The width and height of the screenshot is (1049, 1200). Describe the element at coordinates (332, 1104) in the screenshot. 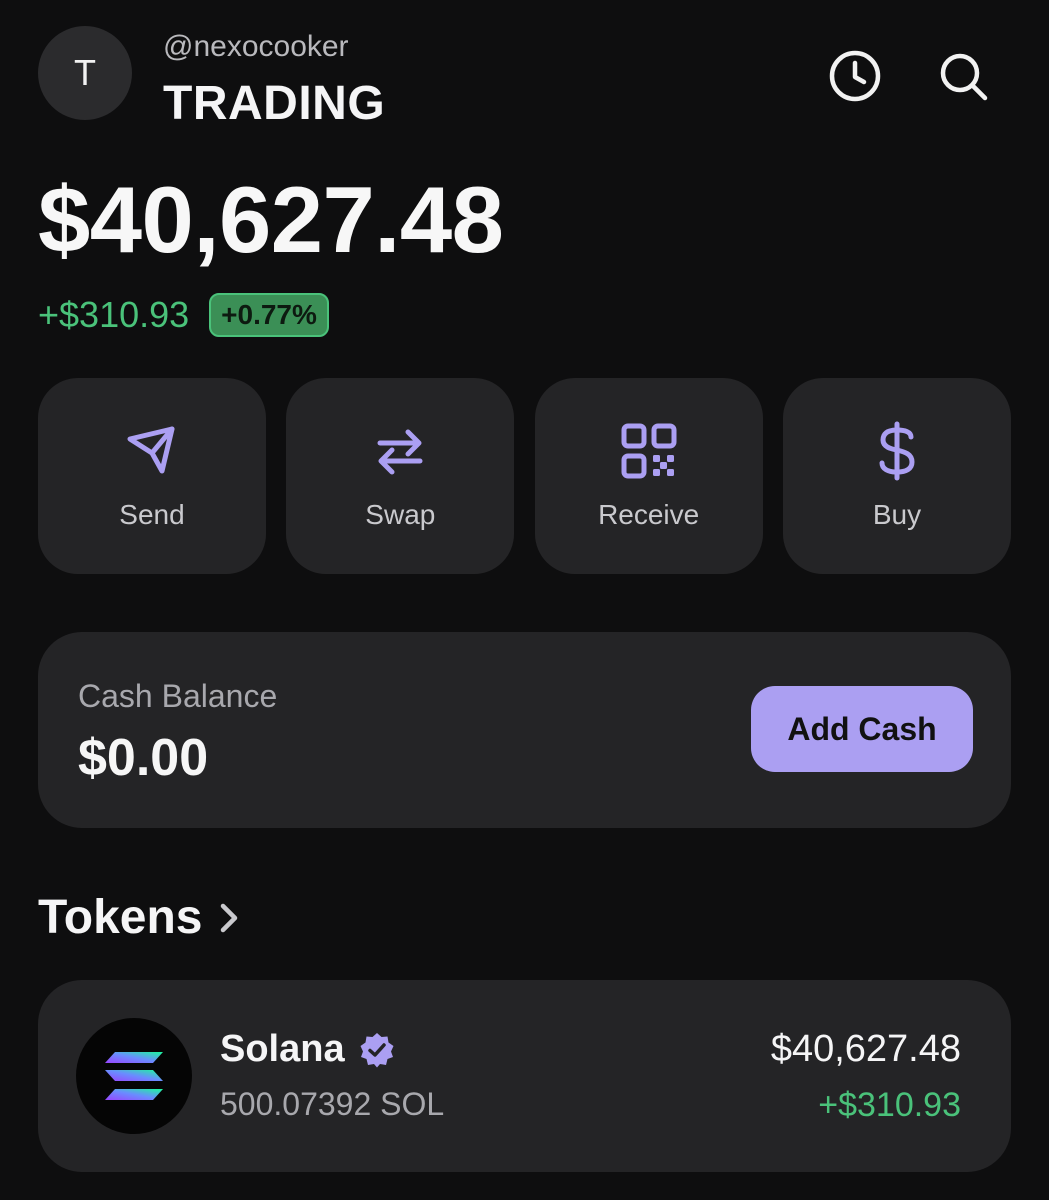

I see `token-amount: 500.07392 SOL` at that location.